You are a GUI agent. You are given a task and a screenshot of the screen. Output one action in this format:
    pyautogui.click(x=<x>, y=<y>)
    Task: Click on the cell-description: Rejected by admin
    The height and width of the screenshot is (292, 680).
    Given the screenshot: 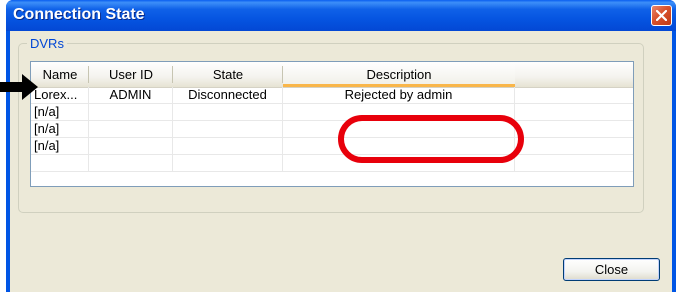 What is the action you would take?
    pyautogui.click(x=399, y=95)
    